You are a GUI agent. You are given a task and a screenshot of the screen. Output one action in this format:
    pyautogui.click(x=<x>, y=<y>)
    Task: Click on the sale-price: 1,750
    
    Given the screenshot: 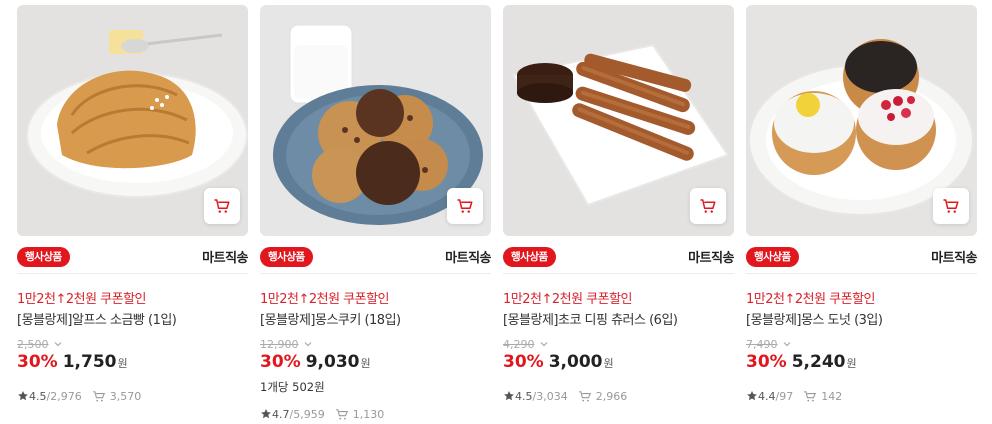 What is the action you would take?
    pyautogui.click(x=89, y=362)
    